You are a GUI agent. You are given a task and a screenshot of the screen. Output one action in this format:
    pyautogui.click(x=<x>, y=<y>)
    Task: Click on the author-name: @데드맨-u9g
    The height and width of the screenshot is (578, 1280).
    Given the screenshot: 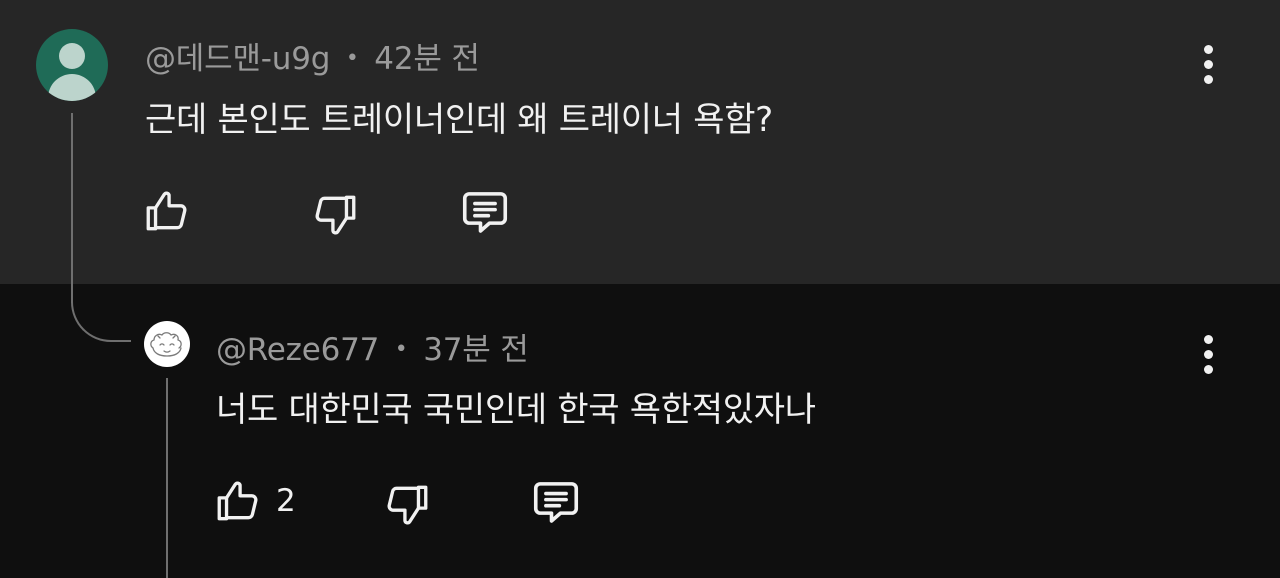 What is the action you would take?
    pyautogui.click(x=237, y=59)
    